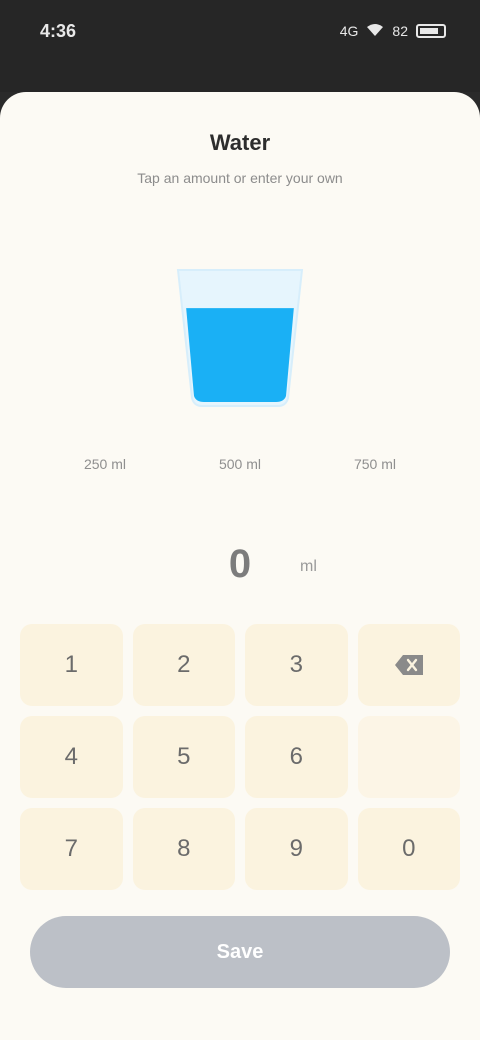 The height and width of the screenshot is (1040, 480). Describe the element at coordinates (240, 142) in the screenshot. I see `page-title: Water` at that location.